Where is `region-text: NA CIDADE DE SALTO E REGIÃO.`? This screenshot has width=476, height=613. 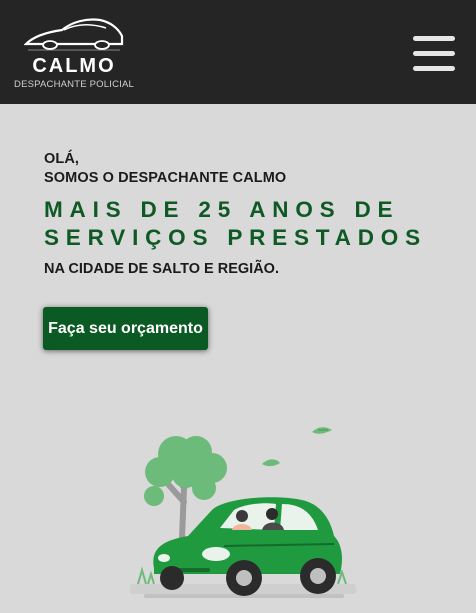 region-text: NA CIDADE DE SALTO E REGIÃO. is located at coordinates (161, 269).